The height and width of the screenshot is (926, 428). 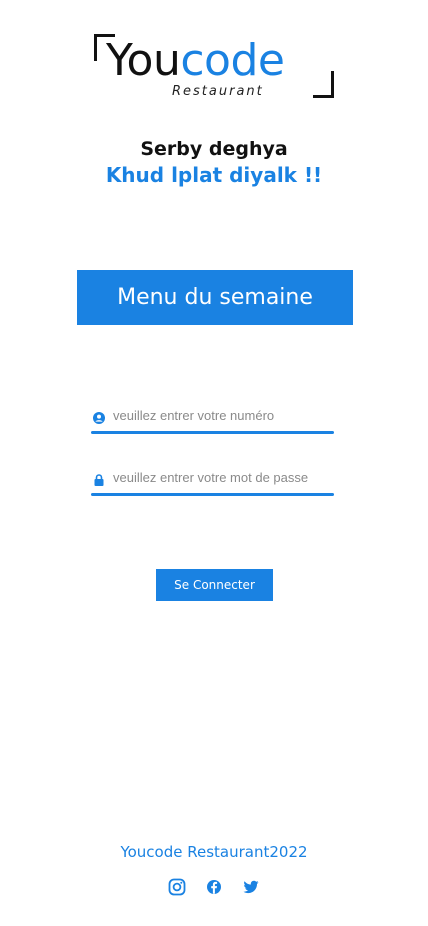 What do you see at coordinates (212, 432) in the screenshot?
I see `phone-field-underline` at bounding box center [212, 432].